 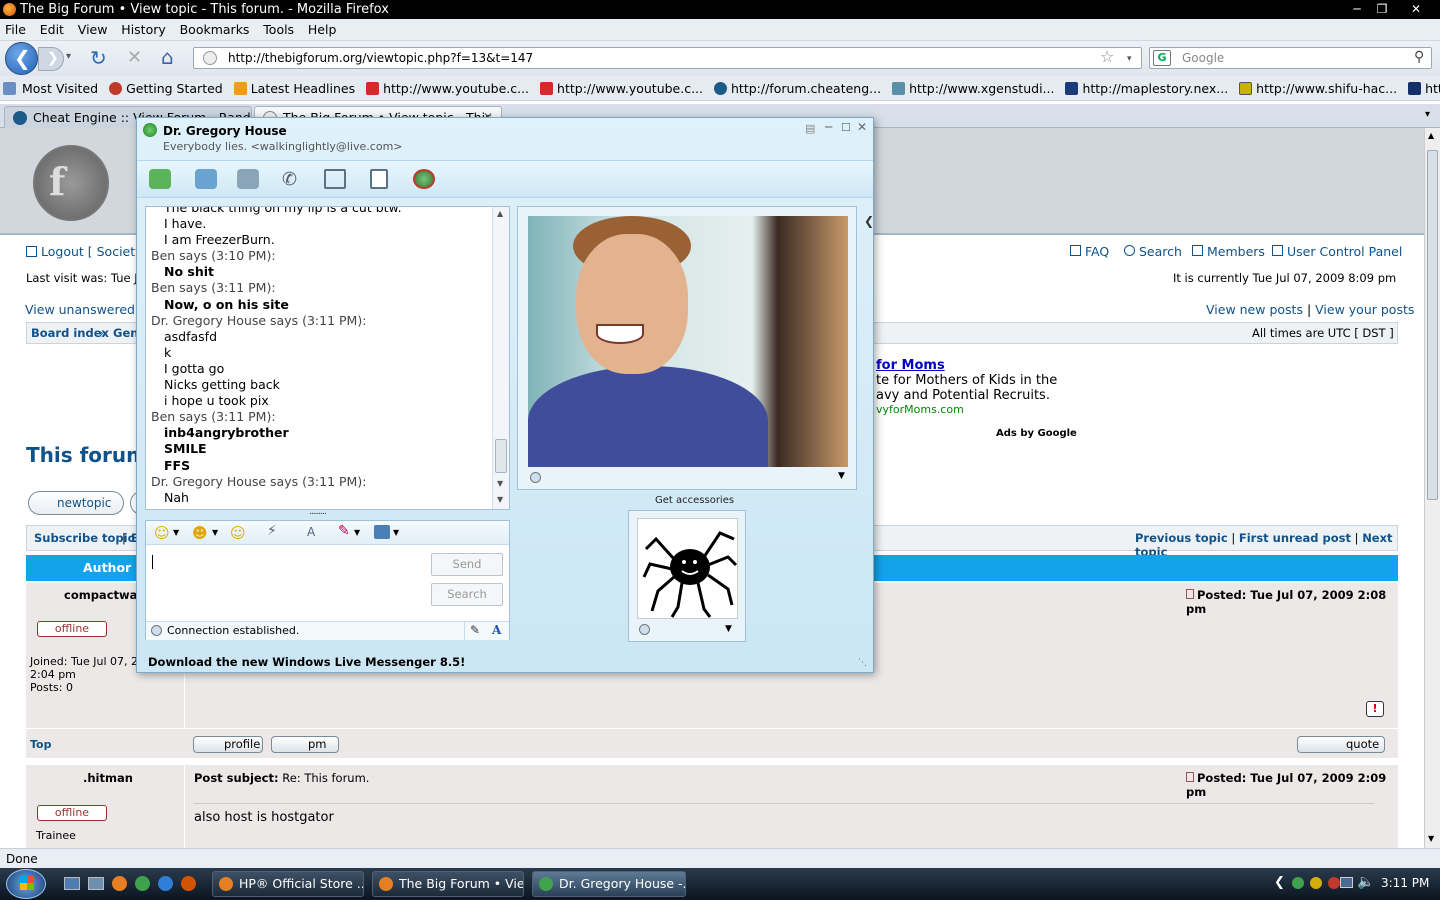 I want to click on chat-scroll-thumb, so click(x=501, y=456).